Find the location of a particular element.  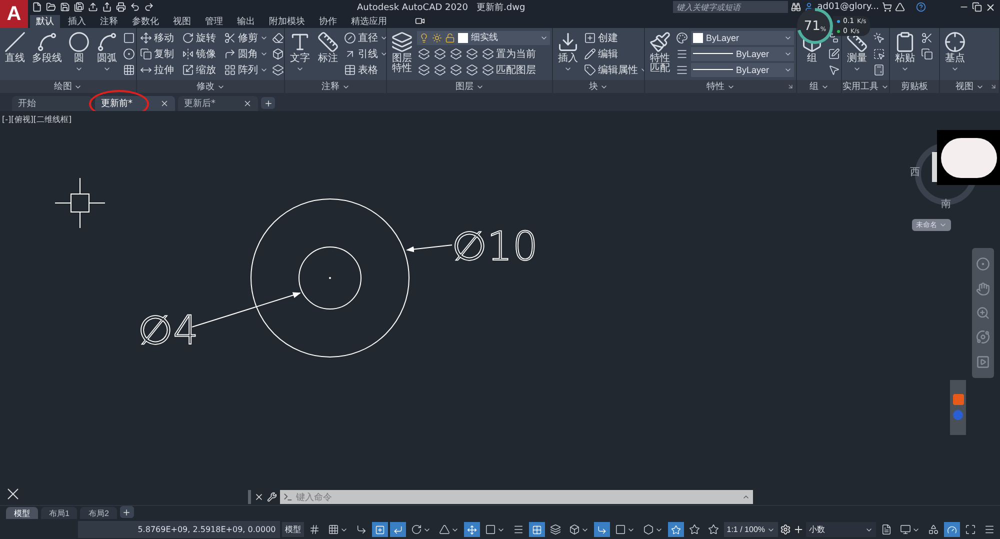

dimension-text: ∅4 is located at coordinates (168, 331).